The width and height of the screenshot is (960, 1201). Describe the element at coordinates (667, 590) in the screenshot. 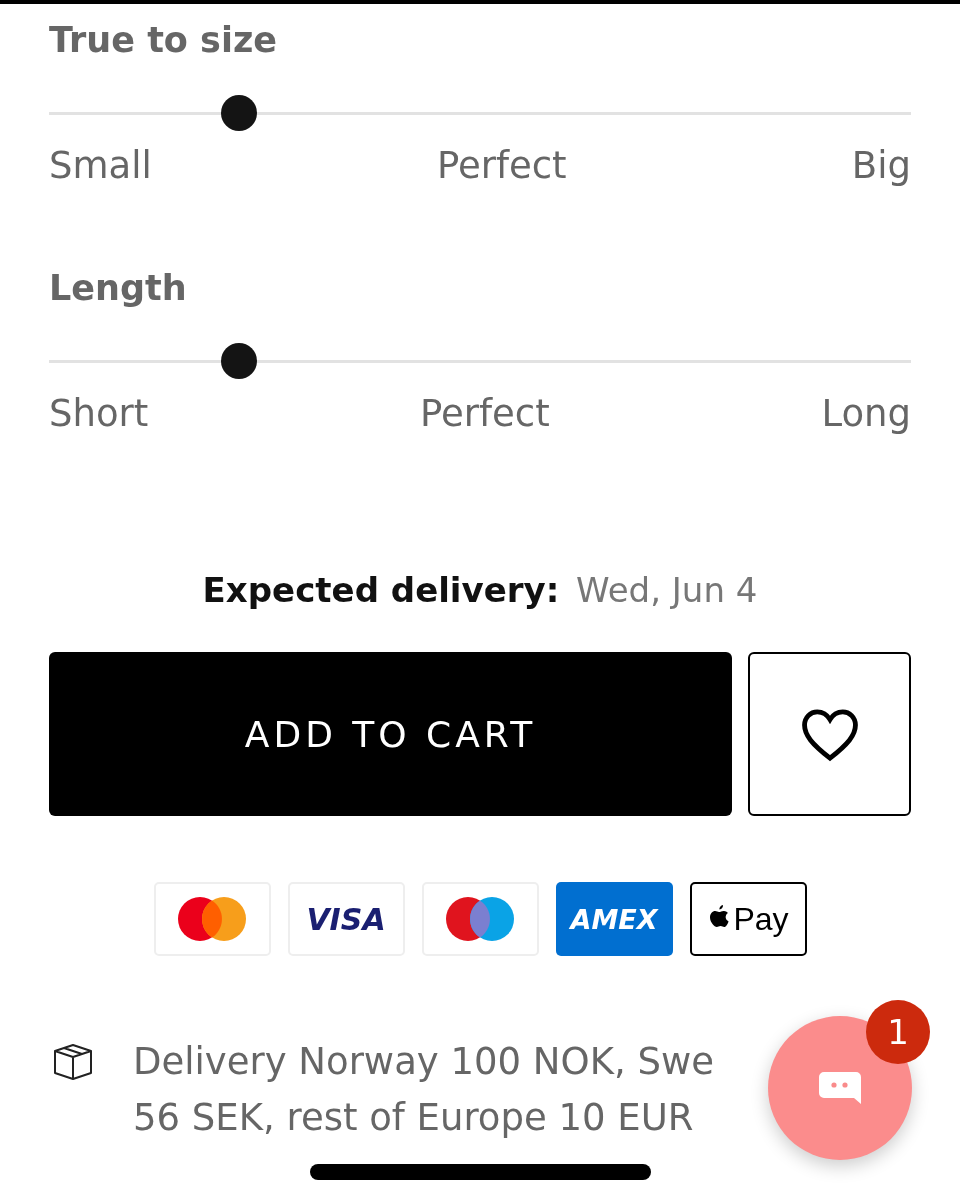

I see `delivery-date: Wed, Jun 4` at that location.